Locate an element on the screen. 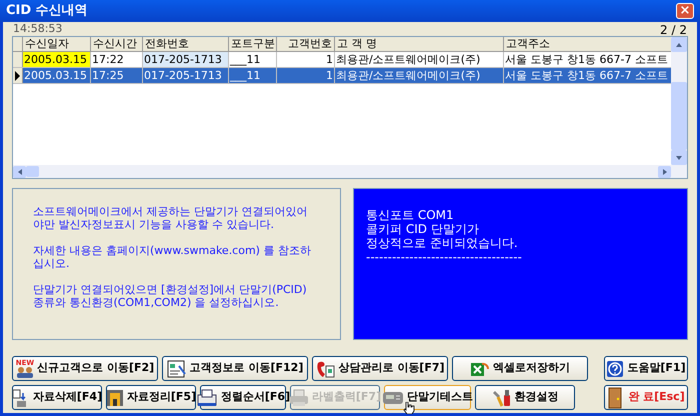 Image resolution: width=700 pixels, height=416 pixels. status-line: 정상적으로 준비되었습니다. is located at coordinates (442, 243).